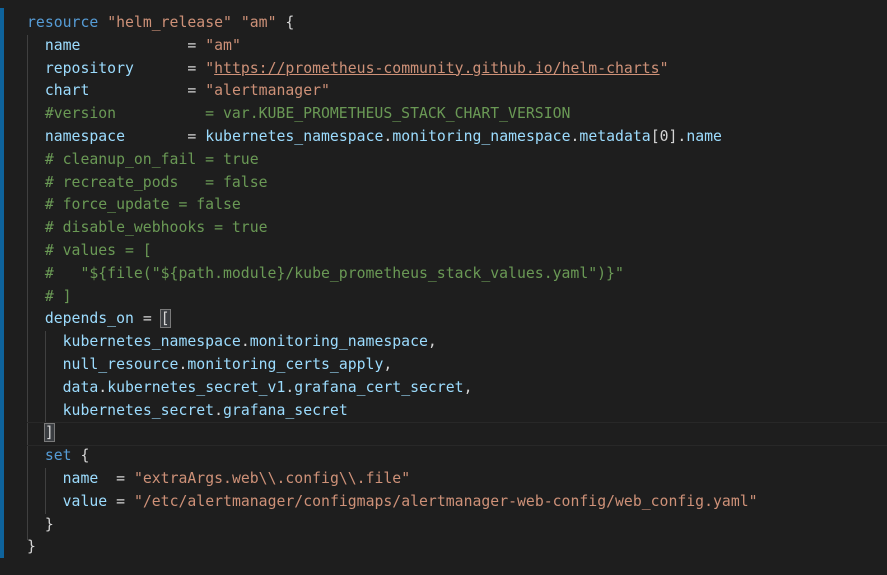 The width and height of the screenshot is (887, 575). I want to click on code-line-9: # force_update = false, so click(392, 205).